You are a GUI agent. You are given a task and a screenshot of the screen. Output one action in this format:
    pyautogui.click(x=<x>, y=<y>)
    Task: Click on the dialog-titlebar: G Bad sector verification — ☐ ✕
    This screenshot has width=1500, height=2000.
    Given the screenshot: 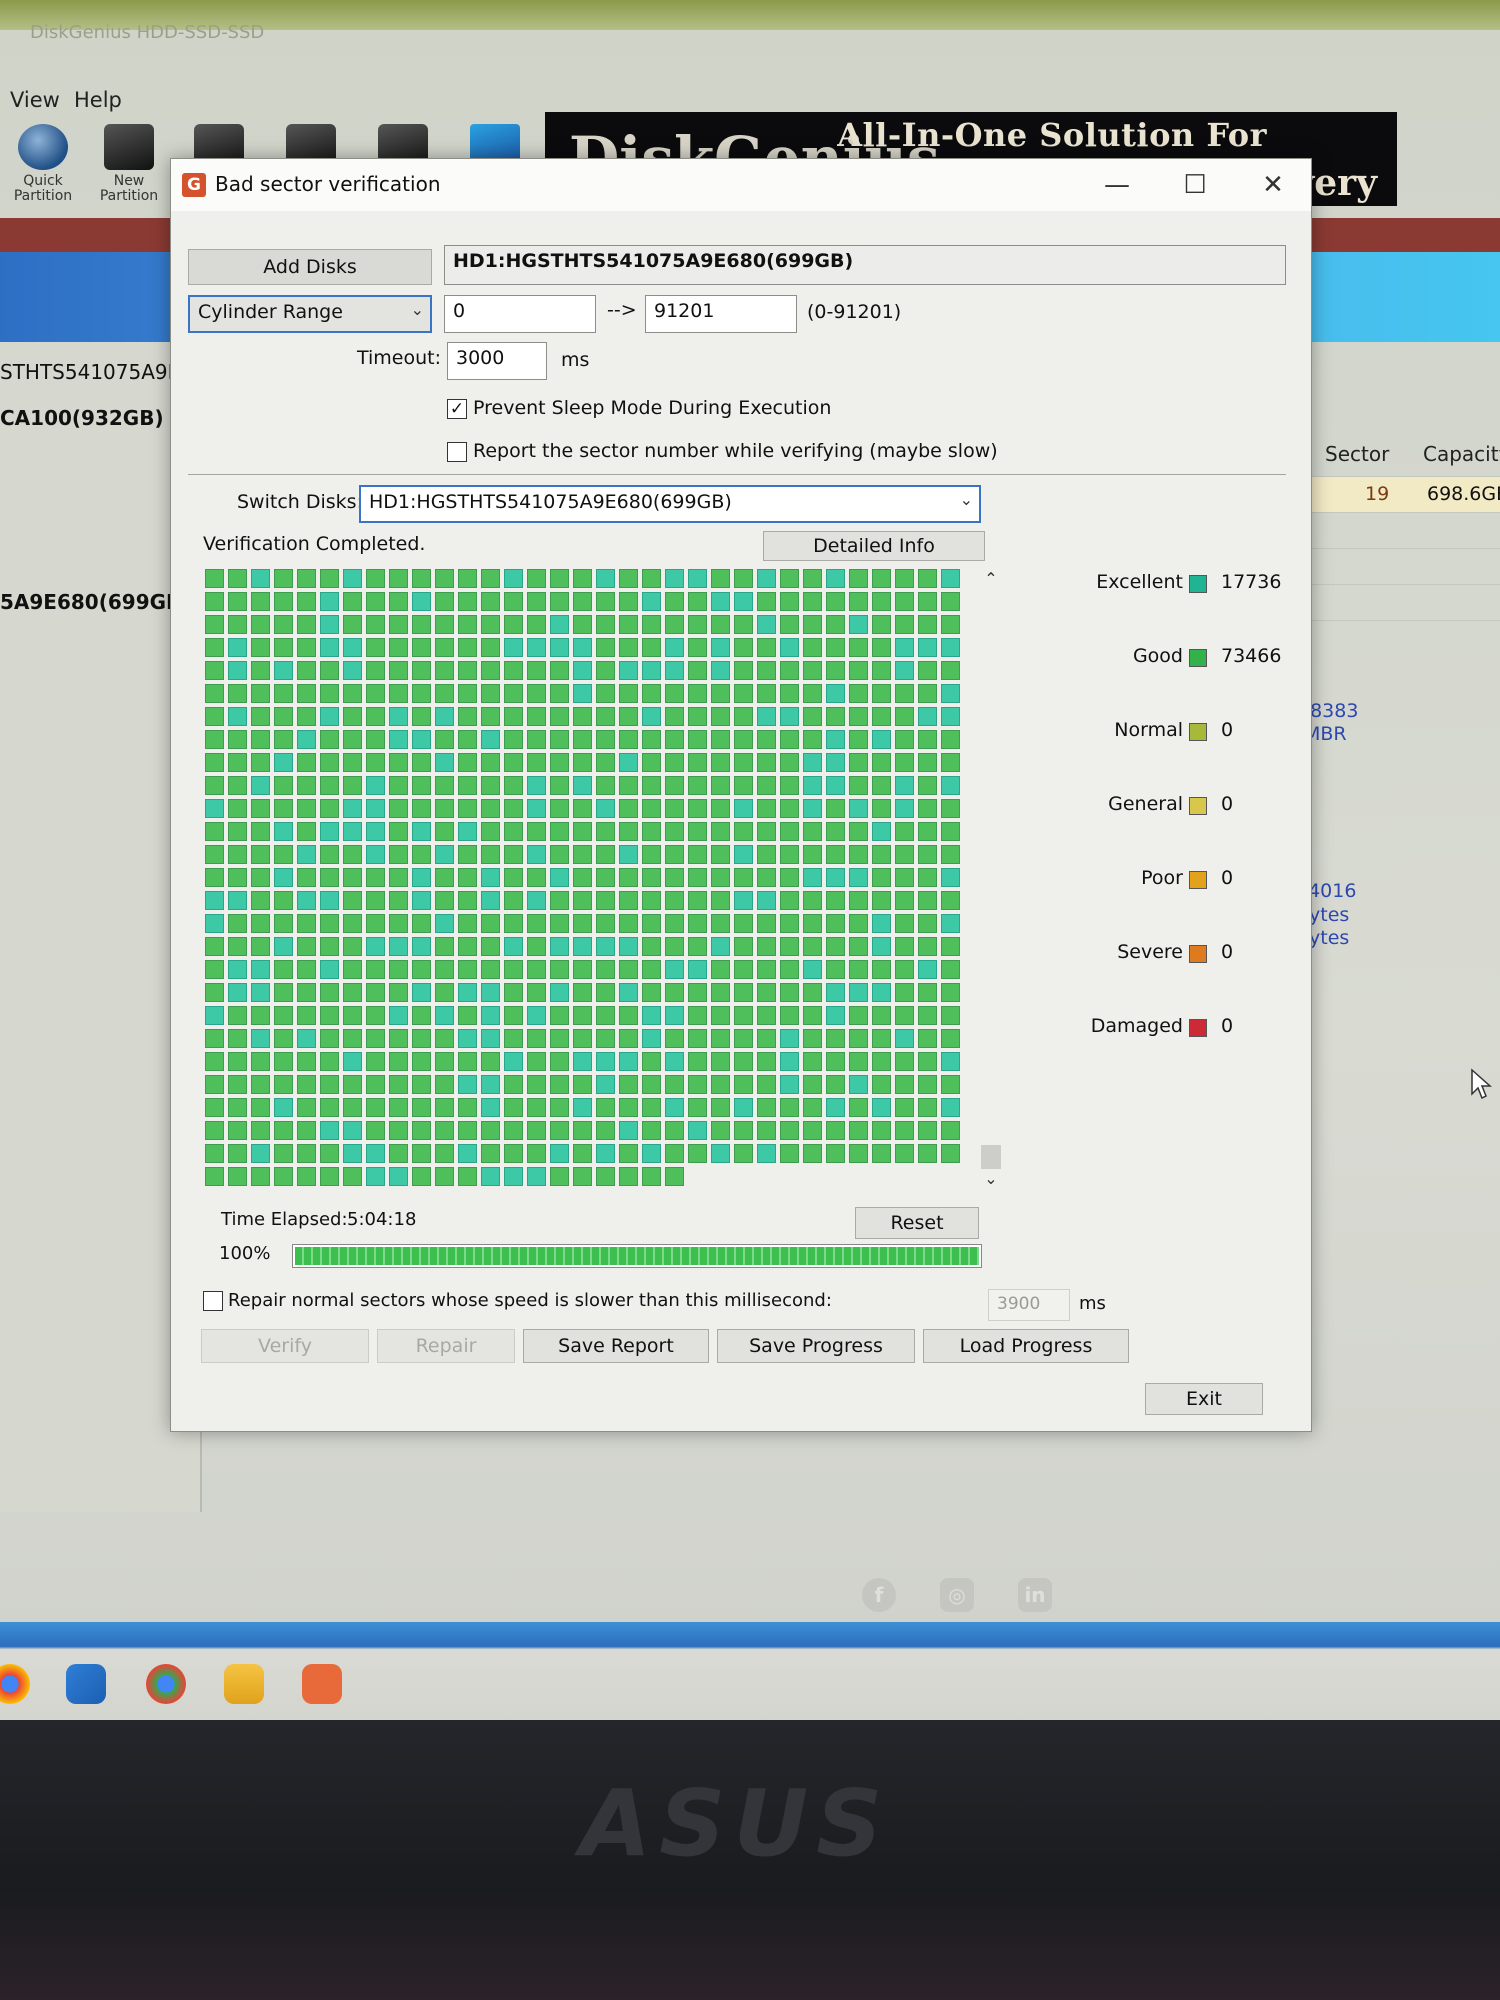 What is the action you would take?
    pyautogui.click(x=741, y=185)
    